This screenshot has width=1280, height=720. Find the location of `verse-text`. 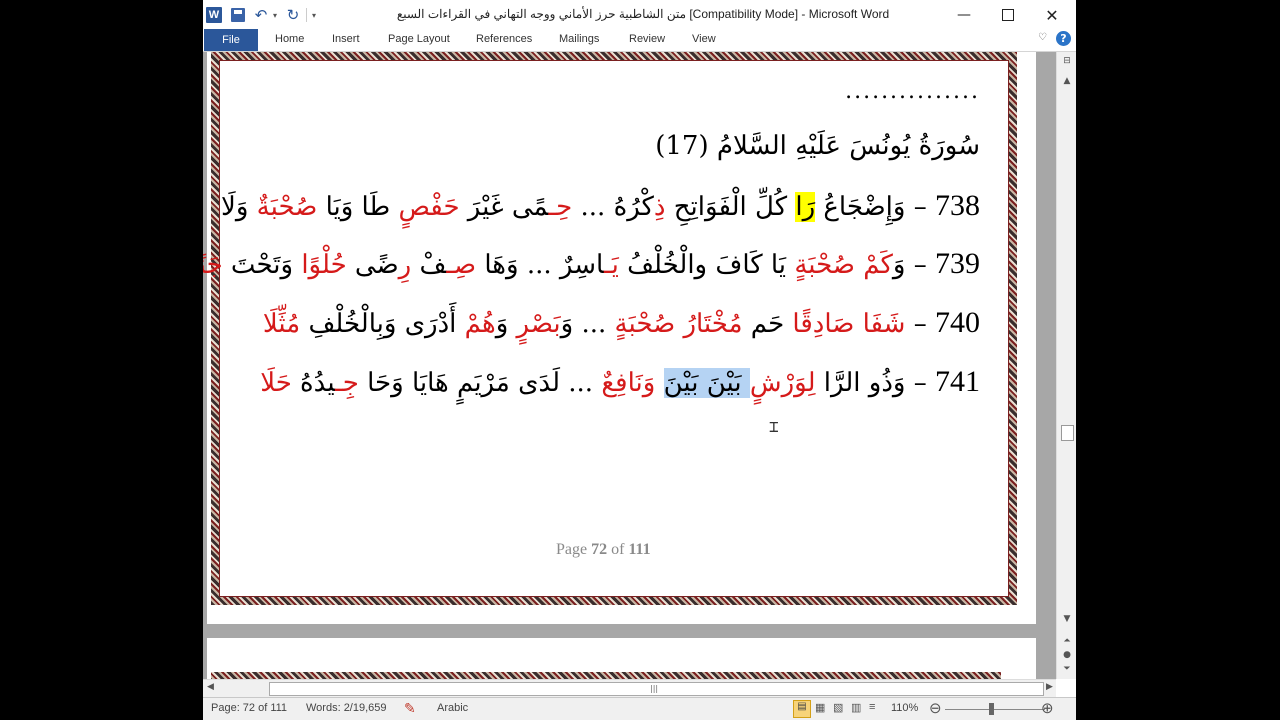

verse-text is located at coordinates (858, 324).